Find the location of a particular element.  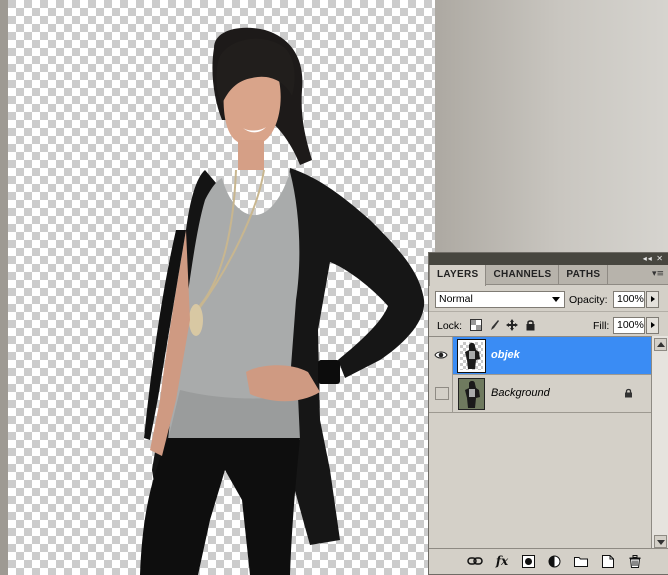

fill-slider-arrow is located at coordinates (652, 325).